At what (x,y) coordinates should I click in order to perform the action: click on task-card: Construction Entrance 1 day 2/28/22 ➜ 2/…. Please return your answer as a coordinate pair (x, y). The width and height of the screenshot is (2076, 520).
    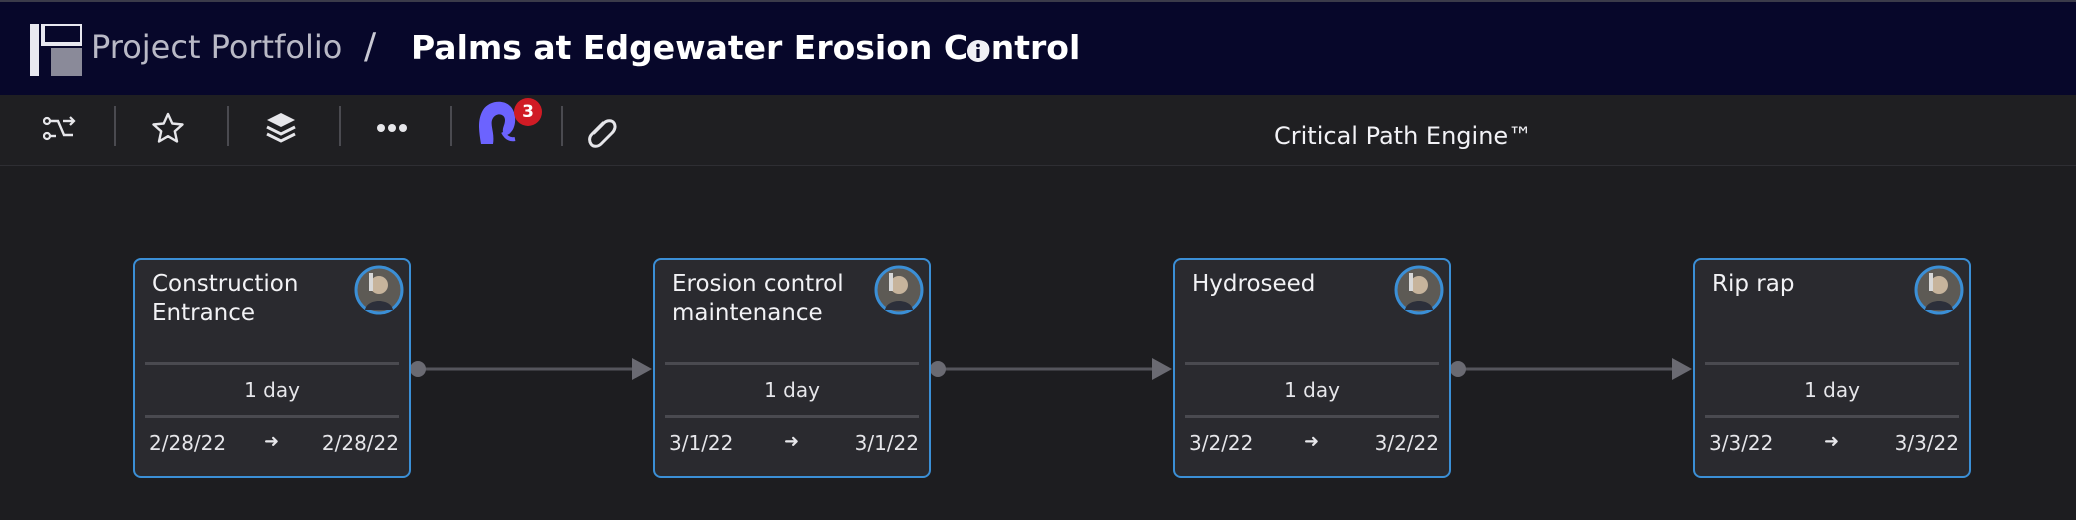
    Looking at the image, I should click on (272, 368).